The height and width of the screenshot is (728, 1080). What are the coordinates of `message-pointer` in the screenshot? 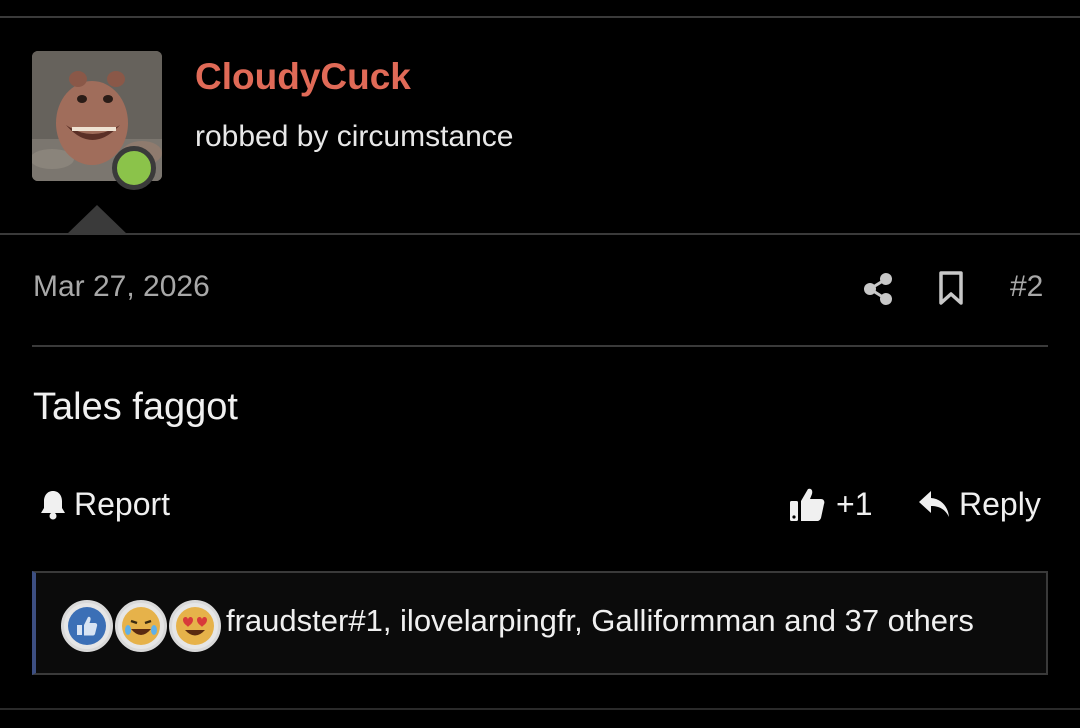 It's located at (97, 220).